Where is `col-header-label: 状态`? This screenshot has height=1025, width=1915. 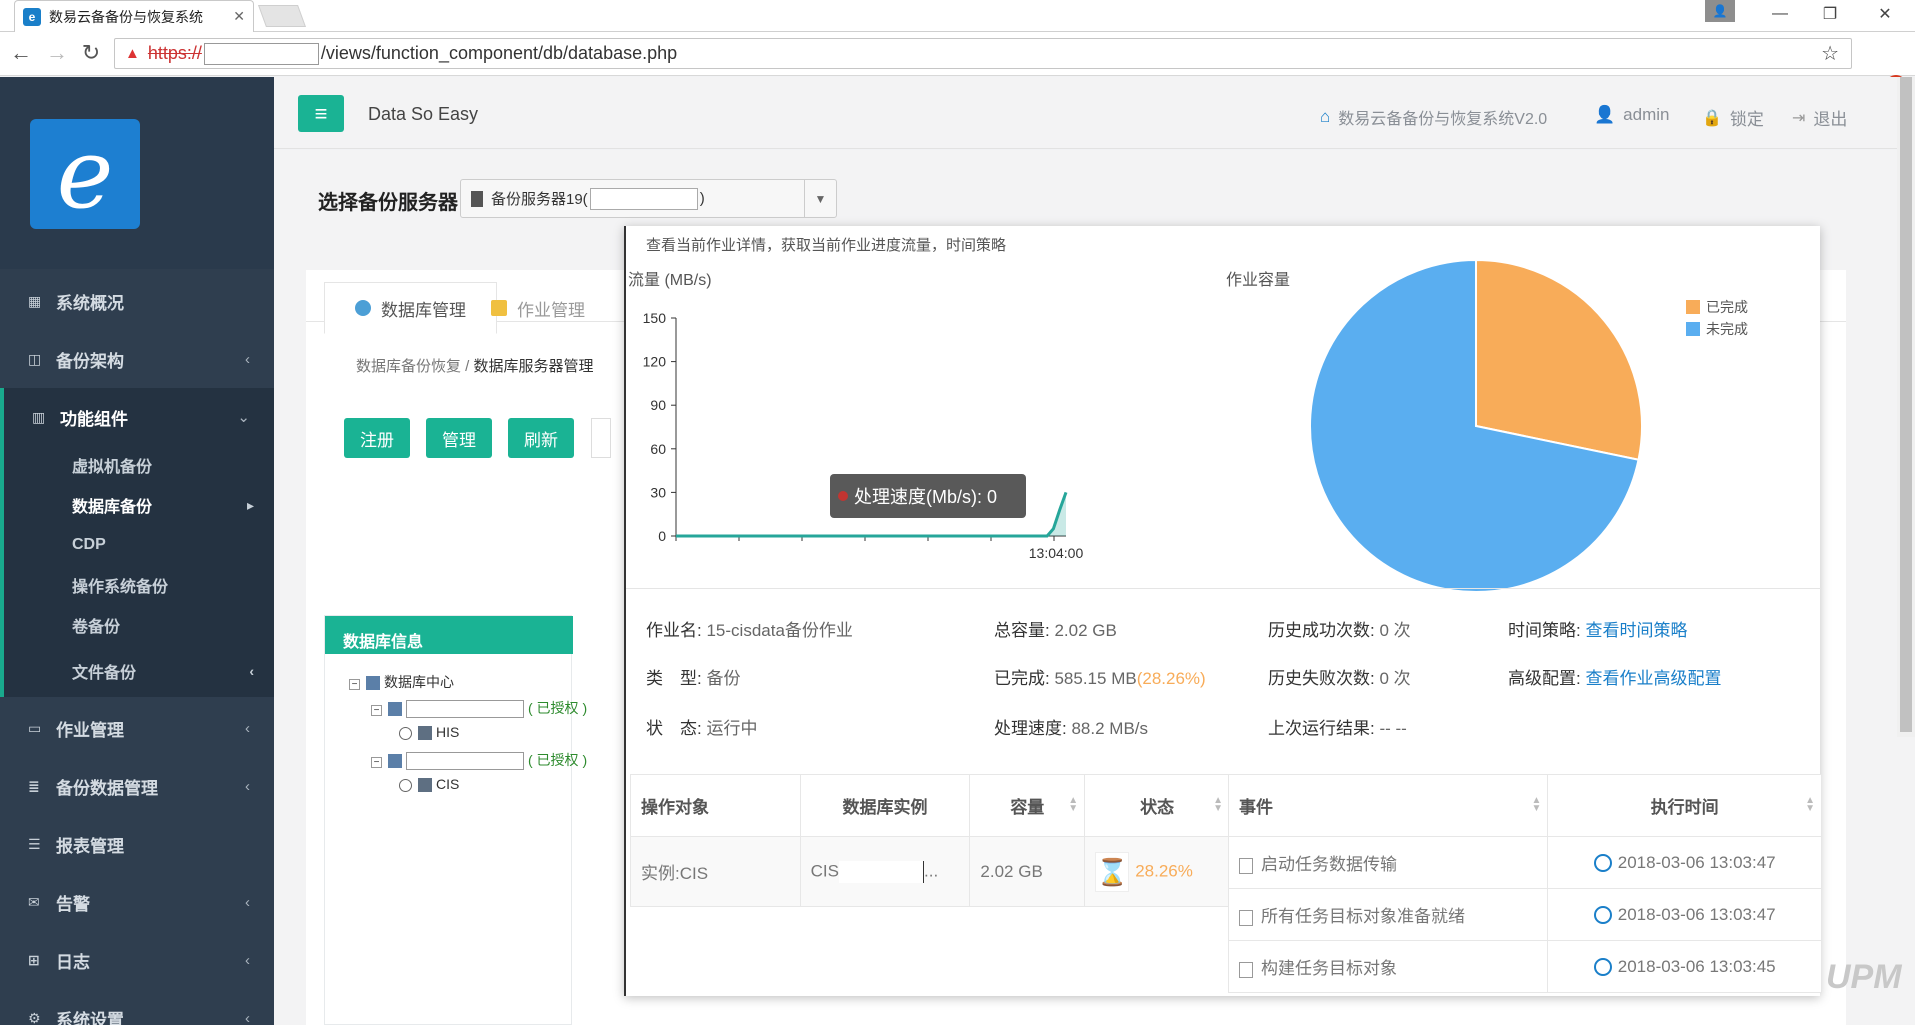 col-header-label: 状态 is located at coordinates (1157, 807).